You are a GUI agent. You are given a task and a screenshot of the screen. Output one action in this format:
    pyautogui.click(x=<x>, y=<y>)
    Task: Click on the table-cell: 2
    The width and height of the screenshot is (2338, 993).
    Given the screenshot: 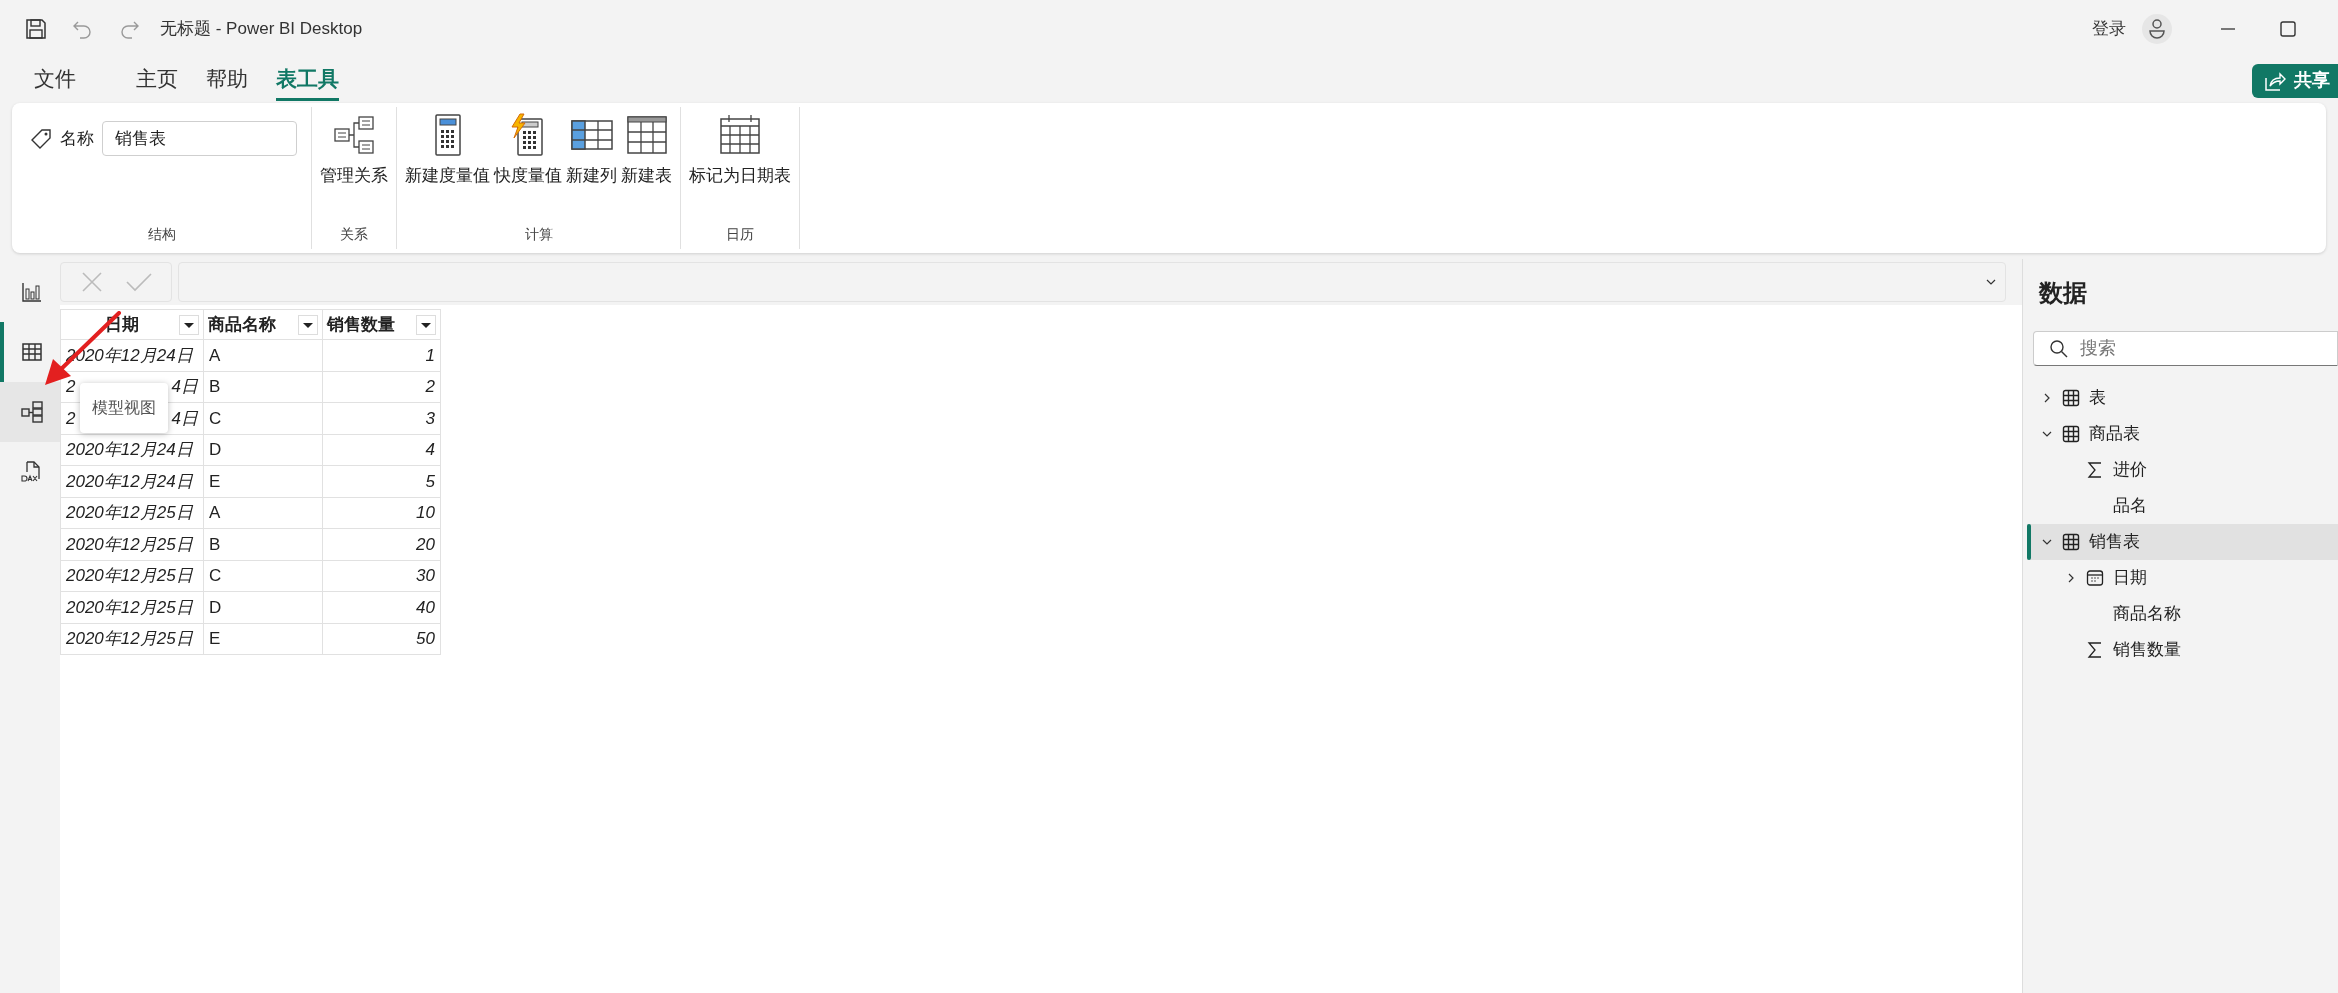 What is the action you would take?
    pyautogui.click(x=381, y=387)
    